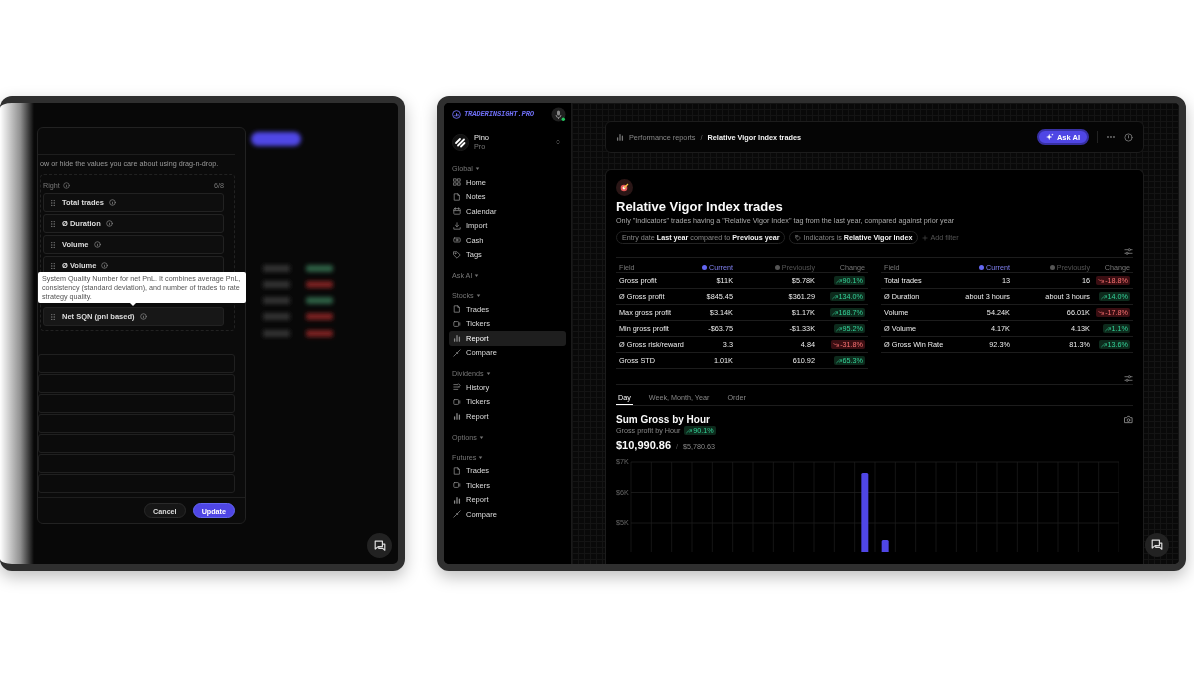 The height and width of the screenshot is (673, 1194). I want to click on history-icon, so click(457, 387).